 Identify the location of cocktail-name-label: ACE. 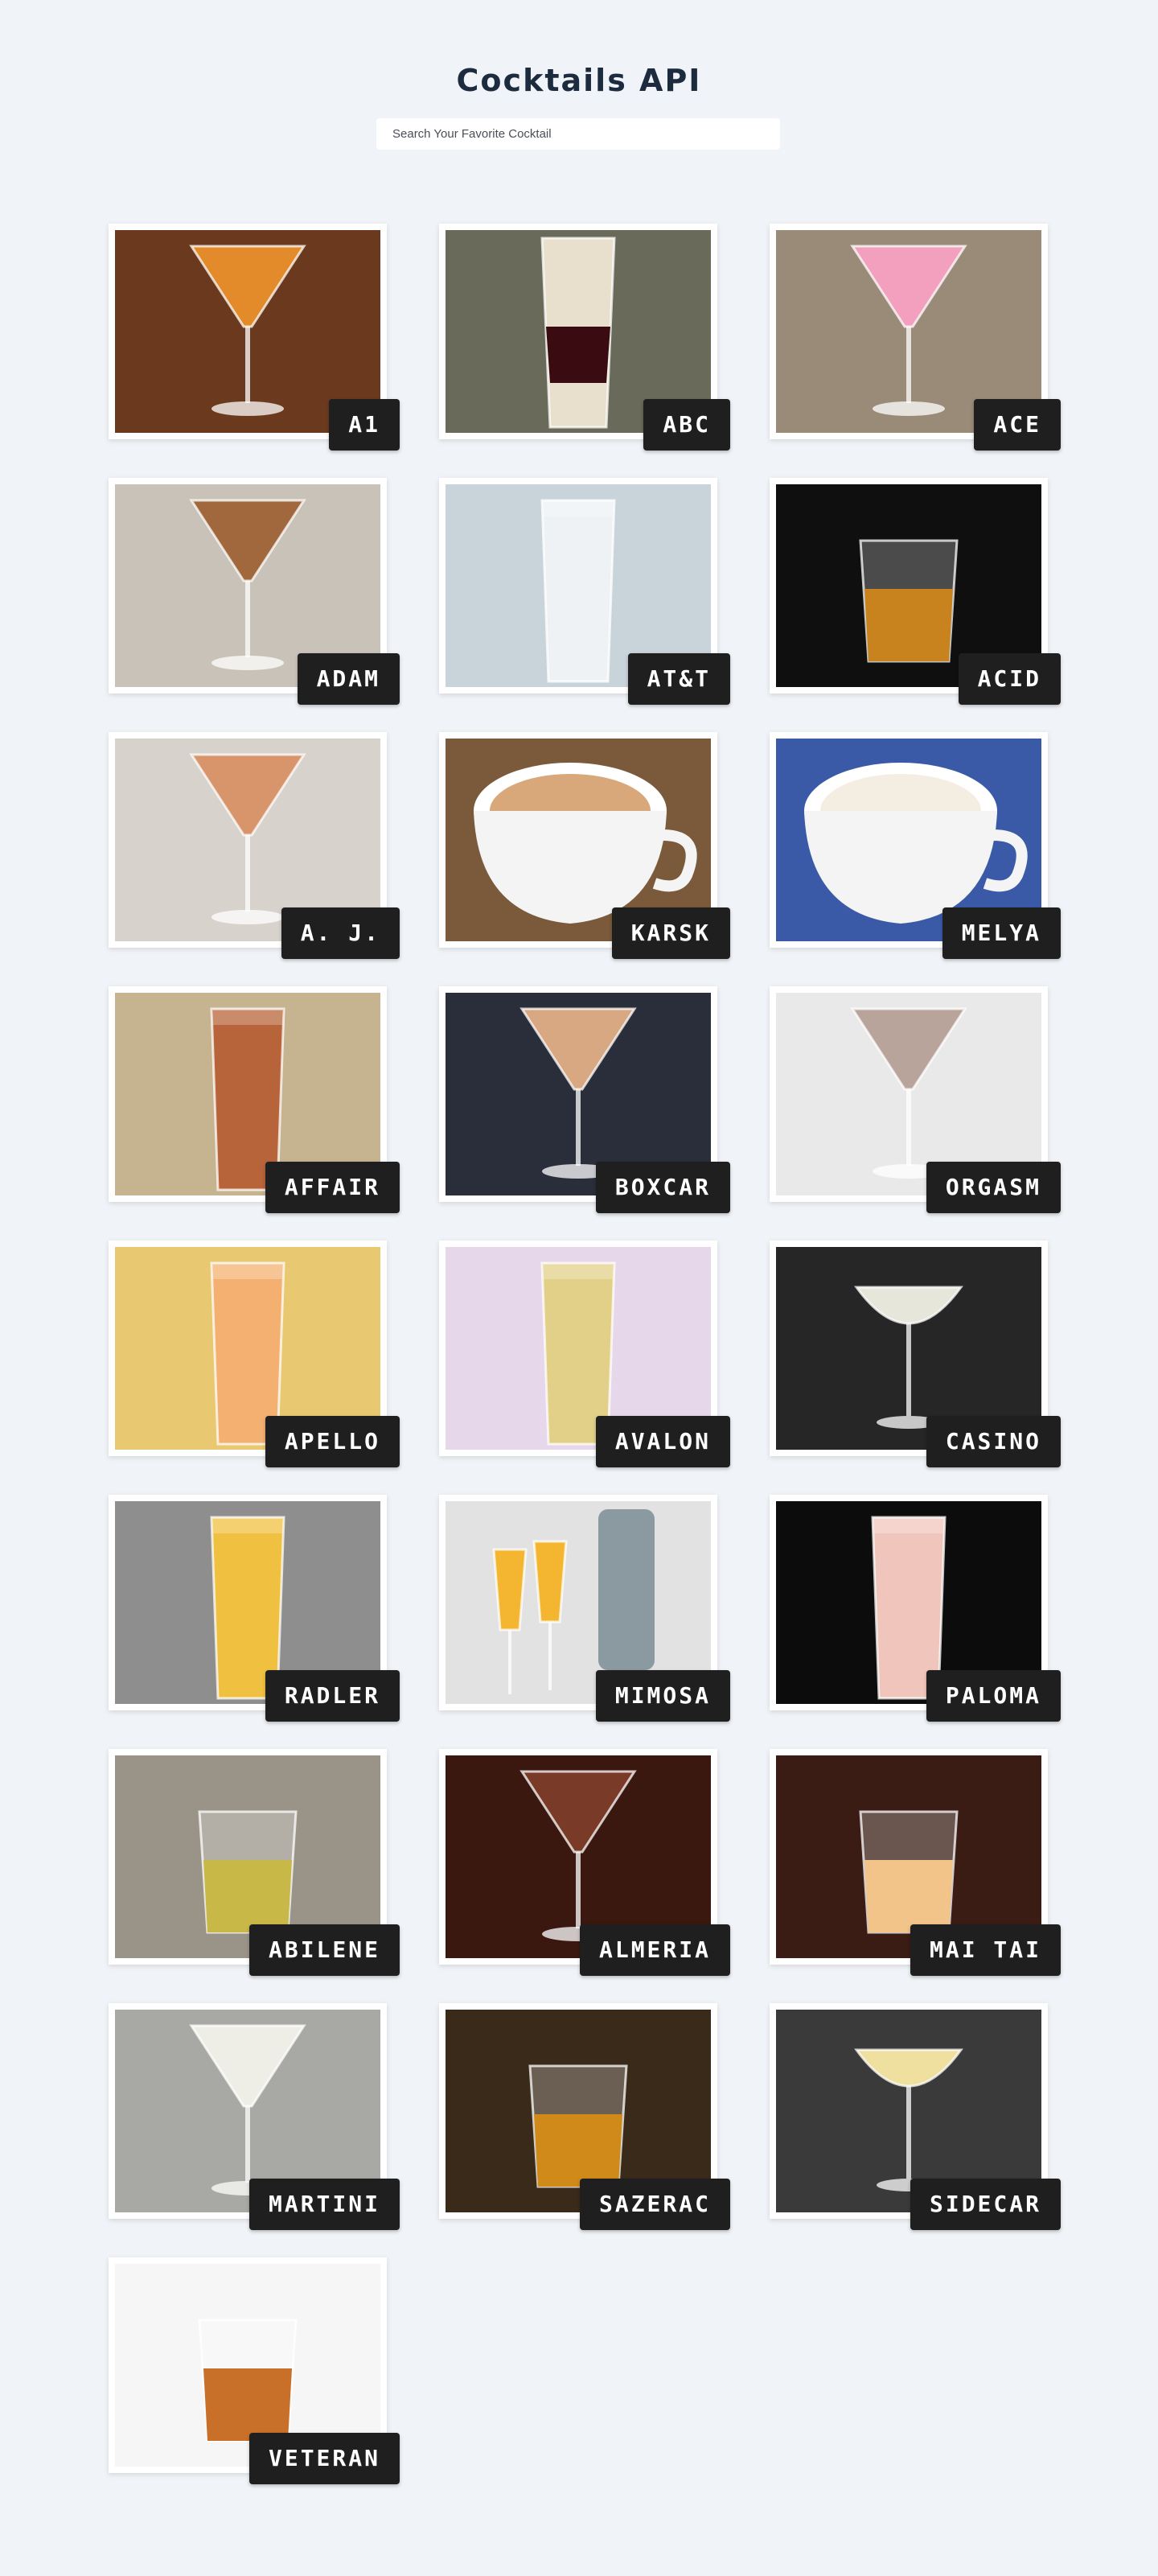
(1018, 425).